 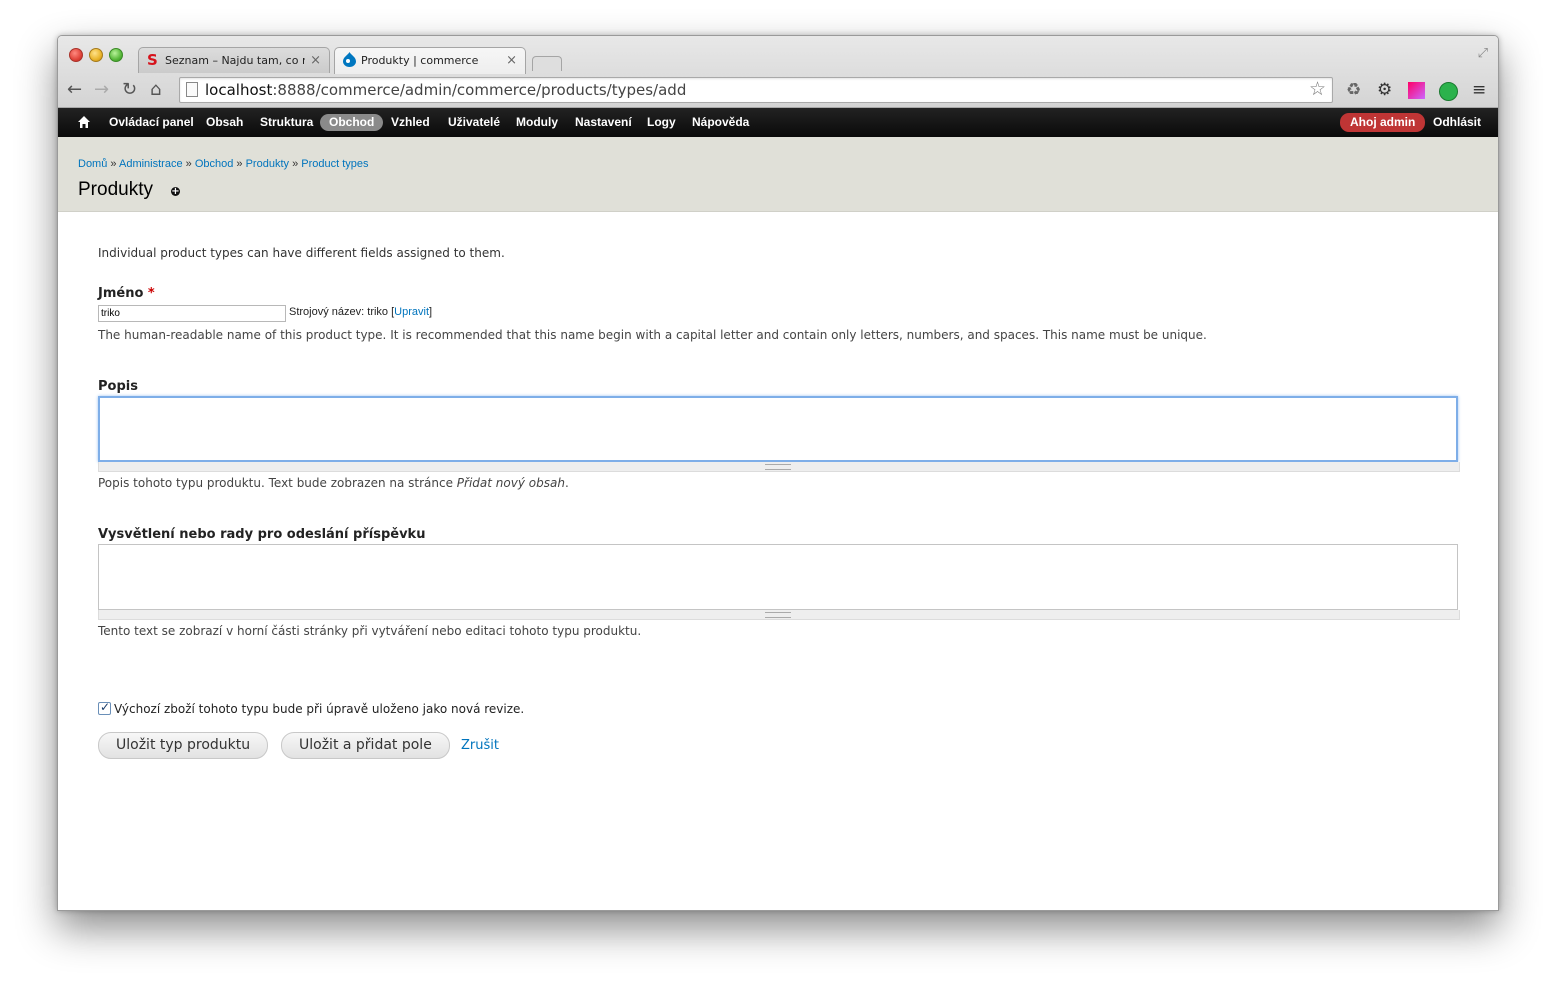 I want to click on description-label: Popis, so click(x=118, y=386).